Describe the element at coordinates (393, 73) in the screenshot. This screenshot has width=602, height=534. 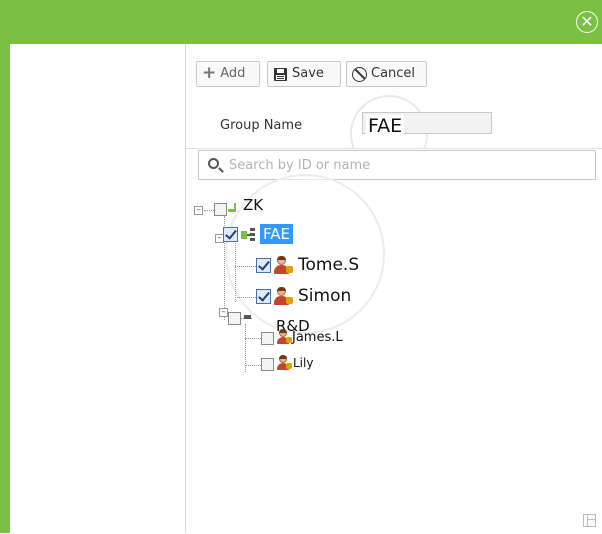
I see `cancel-button-label: Cancel` at that location.